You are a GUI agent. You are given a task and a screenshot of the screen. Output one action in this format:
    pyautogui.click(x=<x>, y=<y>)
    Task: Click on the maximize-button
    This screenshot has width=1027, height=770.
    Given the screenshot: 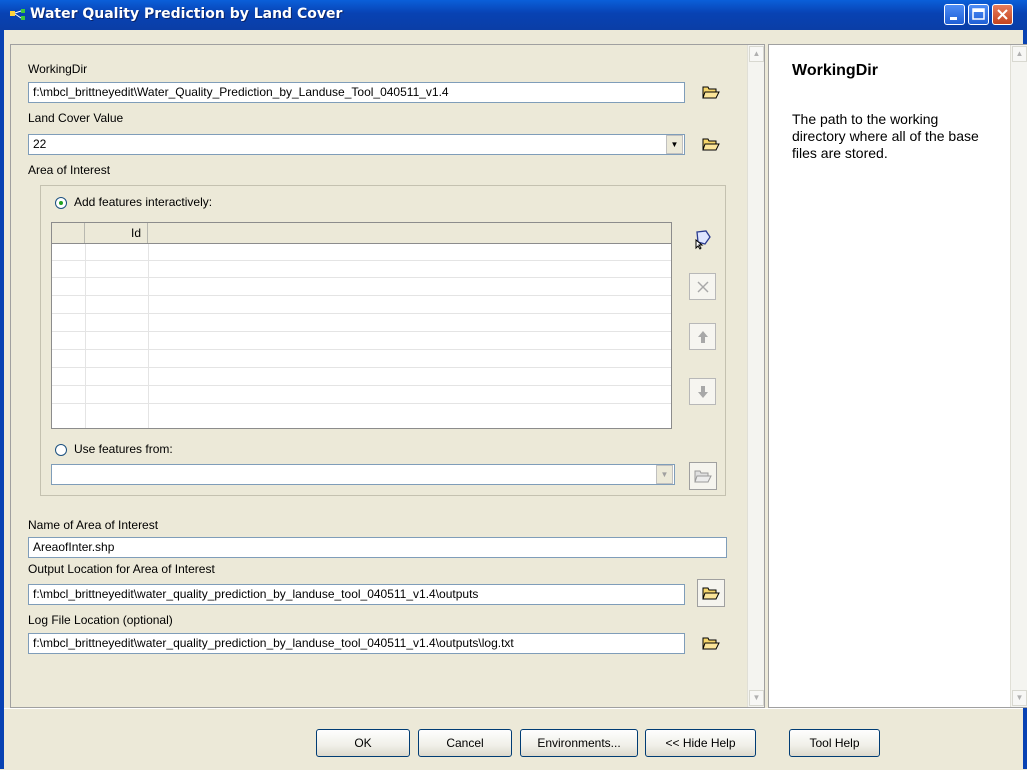 What is the action you would take?
    pyautogui.click(x=978, y=14)
    